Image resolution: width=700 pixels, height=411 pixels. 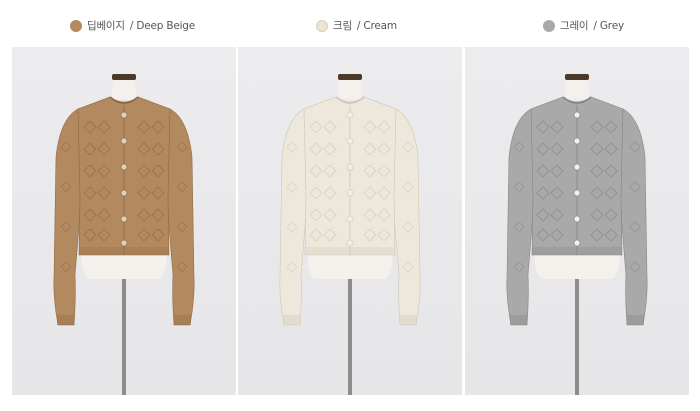 I want to click on color-label-en: / Deep Beige, so click(x=162, y=25).